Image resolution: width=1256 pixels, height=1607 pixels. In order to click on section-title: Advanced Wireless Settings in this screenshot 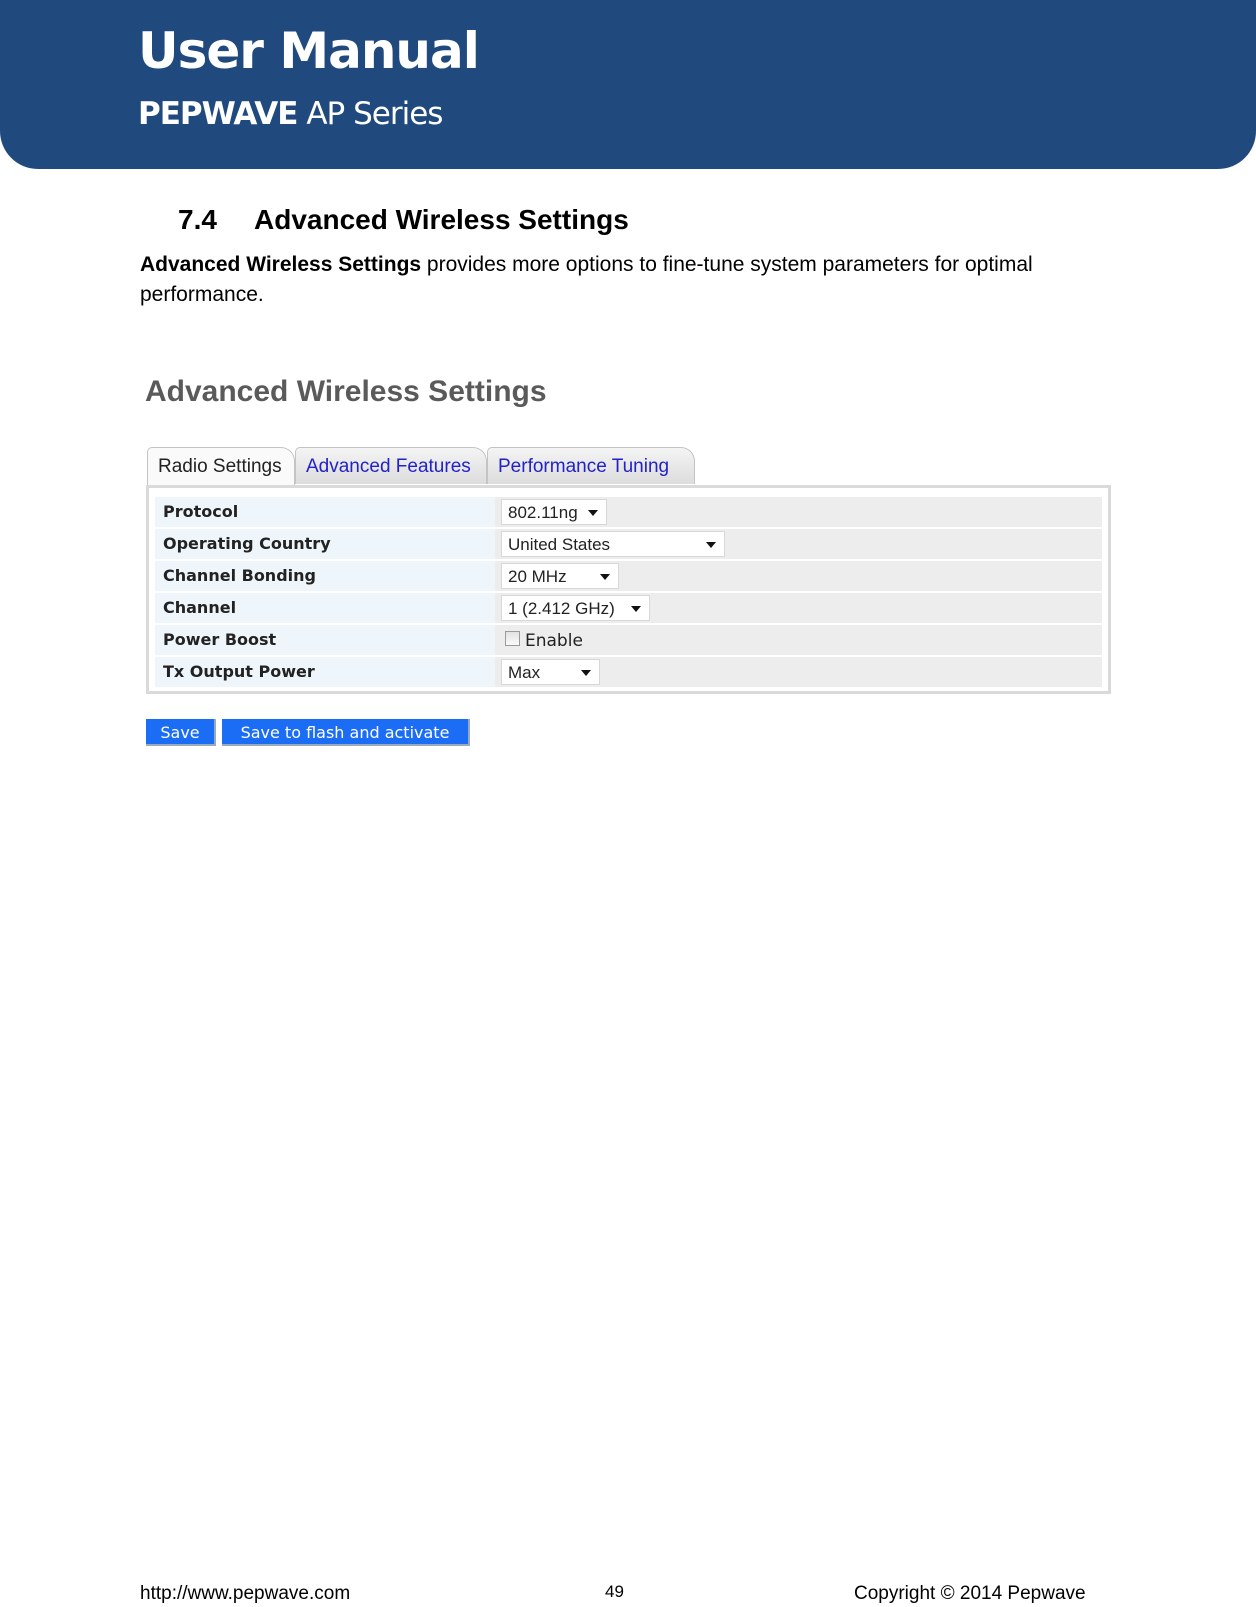, I will do `click(441, 219)`.